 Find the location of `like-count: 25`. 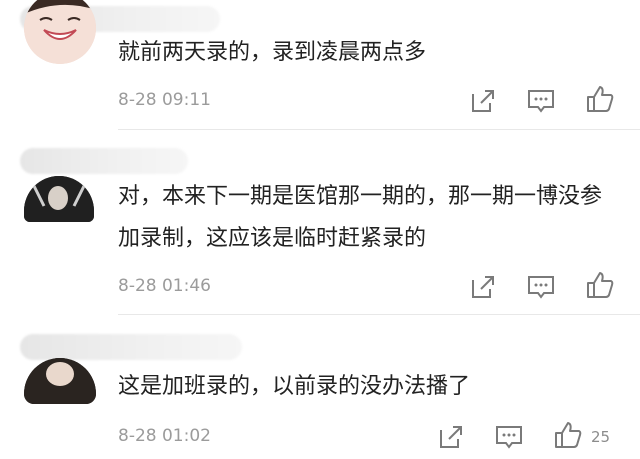

like-count: 25 is located at coordinates (601, 437).